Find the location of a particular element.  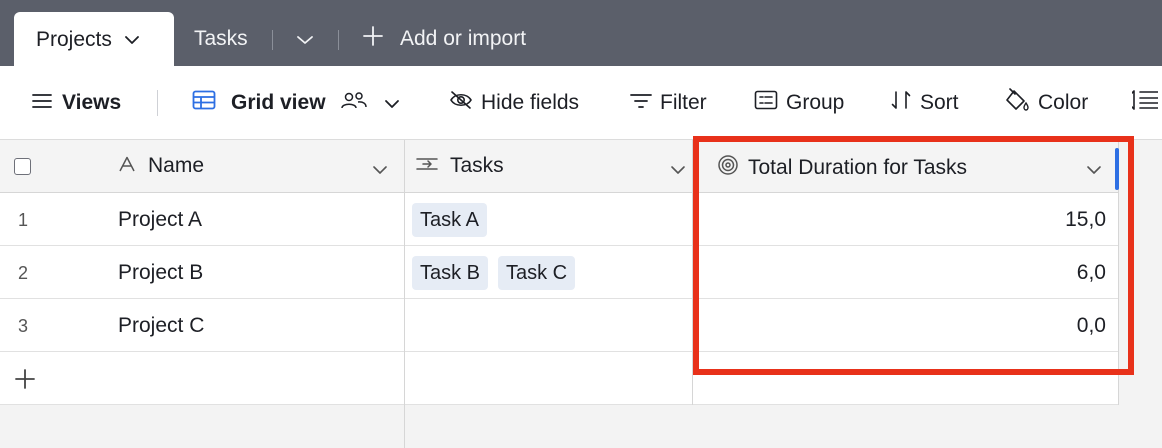

table-row: 2 Project B is located at coordinates (202, 272).